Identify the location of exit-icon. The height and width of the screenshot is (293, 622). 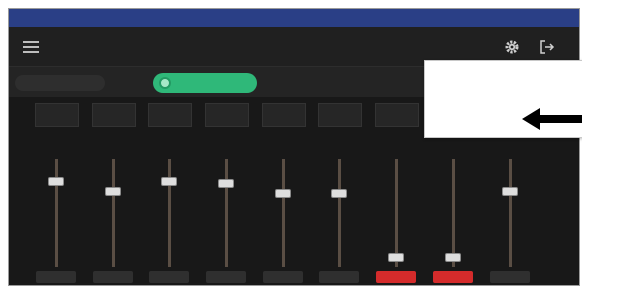
(547, 47).